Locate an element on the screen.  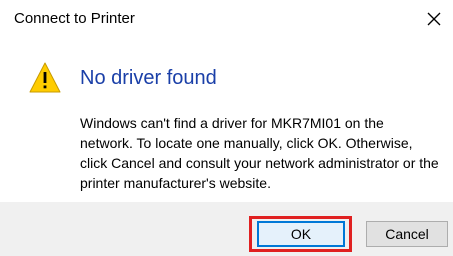
close-button is located at coordinates (434, 19).